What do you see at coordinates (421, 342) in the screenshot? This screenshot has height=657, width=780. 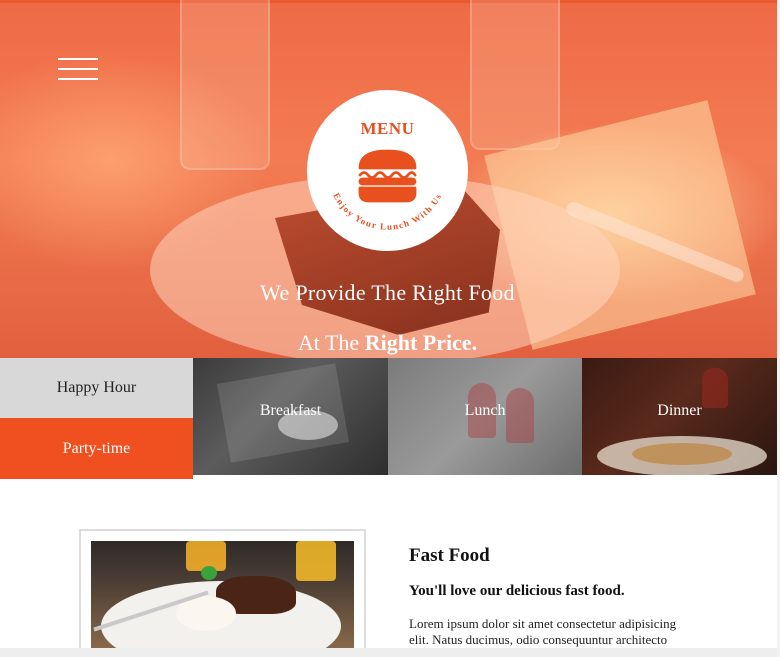 I see `hero-subheadline-emphasis: Right Price.` at bounding box center [421, 342].